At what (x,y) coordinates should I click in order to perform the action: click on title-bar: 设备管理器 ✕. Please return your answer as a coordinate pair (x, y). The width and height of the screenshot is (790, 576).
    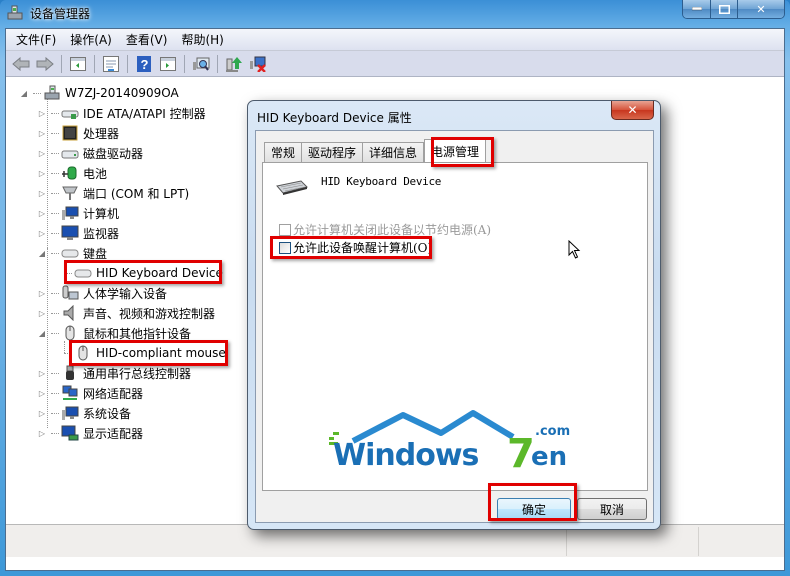
    Looking at the image, I should click on (395, 14).